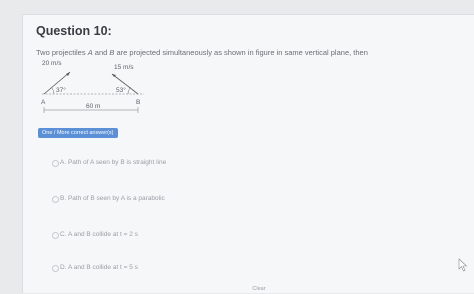 The width and height of the screenshot is (474, 294). What do you see at coordinates (43, 102) in the screenshot?
I see `point-a-label: A` at bounding box center [43, 102].